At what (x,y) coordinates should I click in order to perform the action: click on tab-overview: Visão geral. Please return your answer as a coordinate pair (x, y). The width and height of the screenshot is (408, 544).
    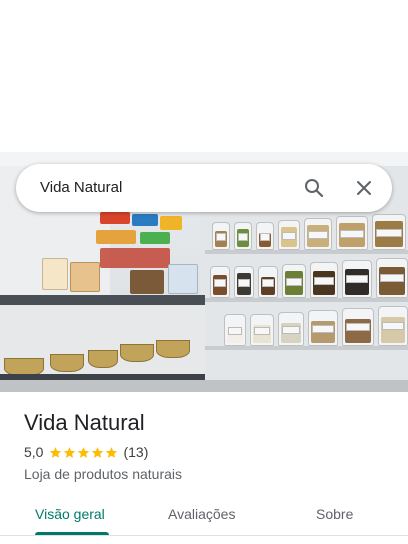
    Looking at the image, I should click on (70, 514).